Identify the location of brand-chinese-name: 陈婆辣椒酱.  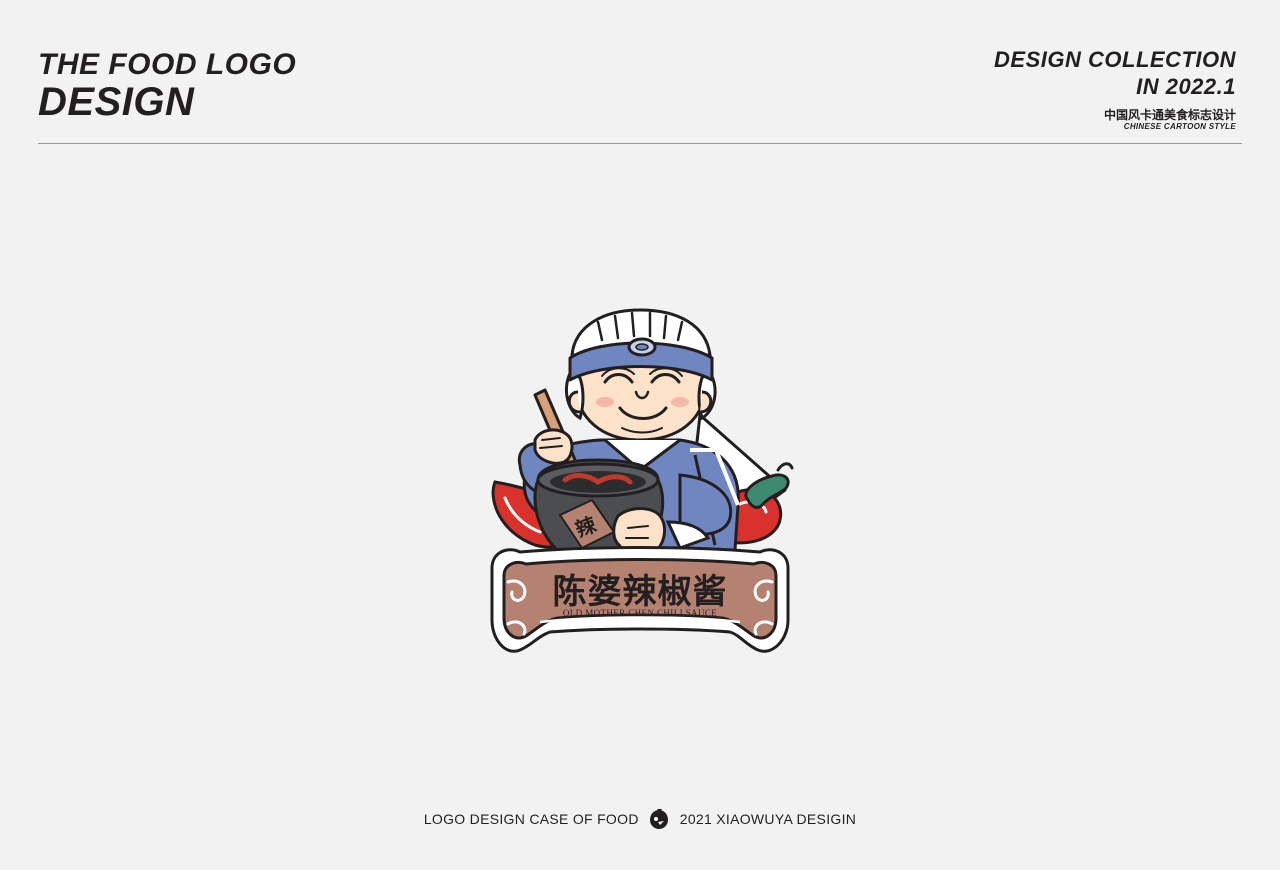
(640, 592).